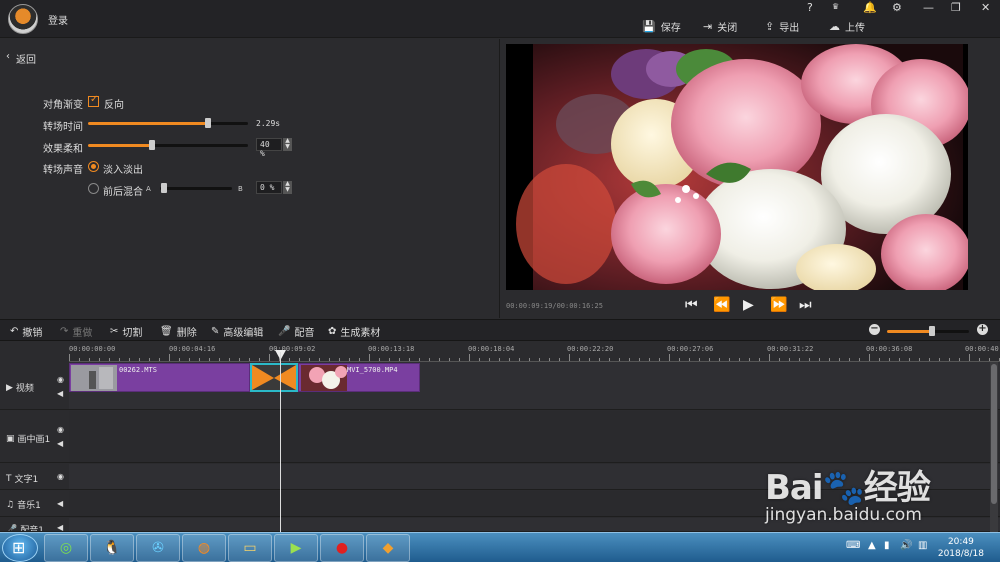 The width and height of the screenshot is (1000, 562). I want to click on close-window-icon: ✕, so click(985, 7).